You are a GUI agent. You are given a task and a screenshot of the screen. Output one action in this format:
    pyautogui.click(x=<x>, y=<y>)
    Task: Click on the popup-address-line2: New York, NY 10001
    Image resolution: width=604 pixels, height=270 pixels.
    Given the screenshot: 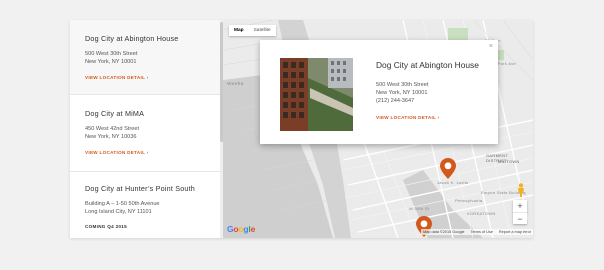 What is the action you would take?
    pyautogui.click(x=402, y=93)
    